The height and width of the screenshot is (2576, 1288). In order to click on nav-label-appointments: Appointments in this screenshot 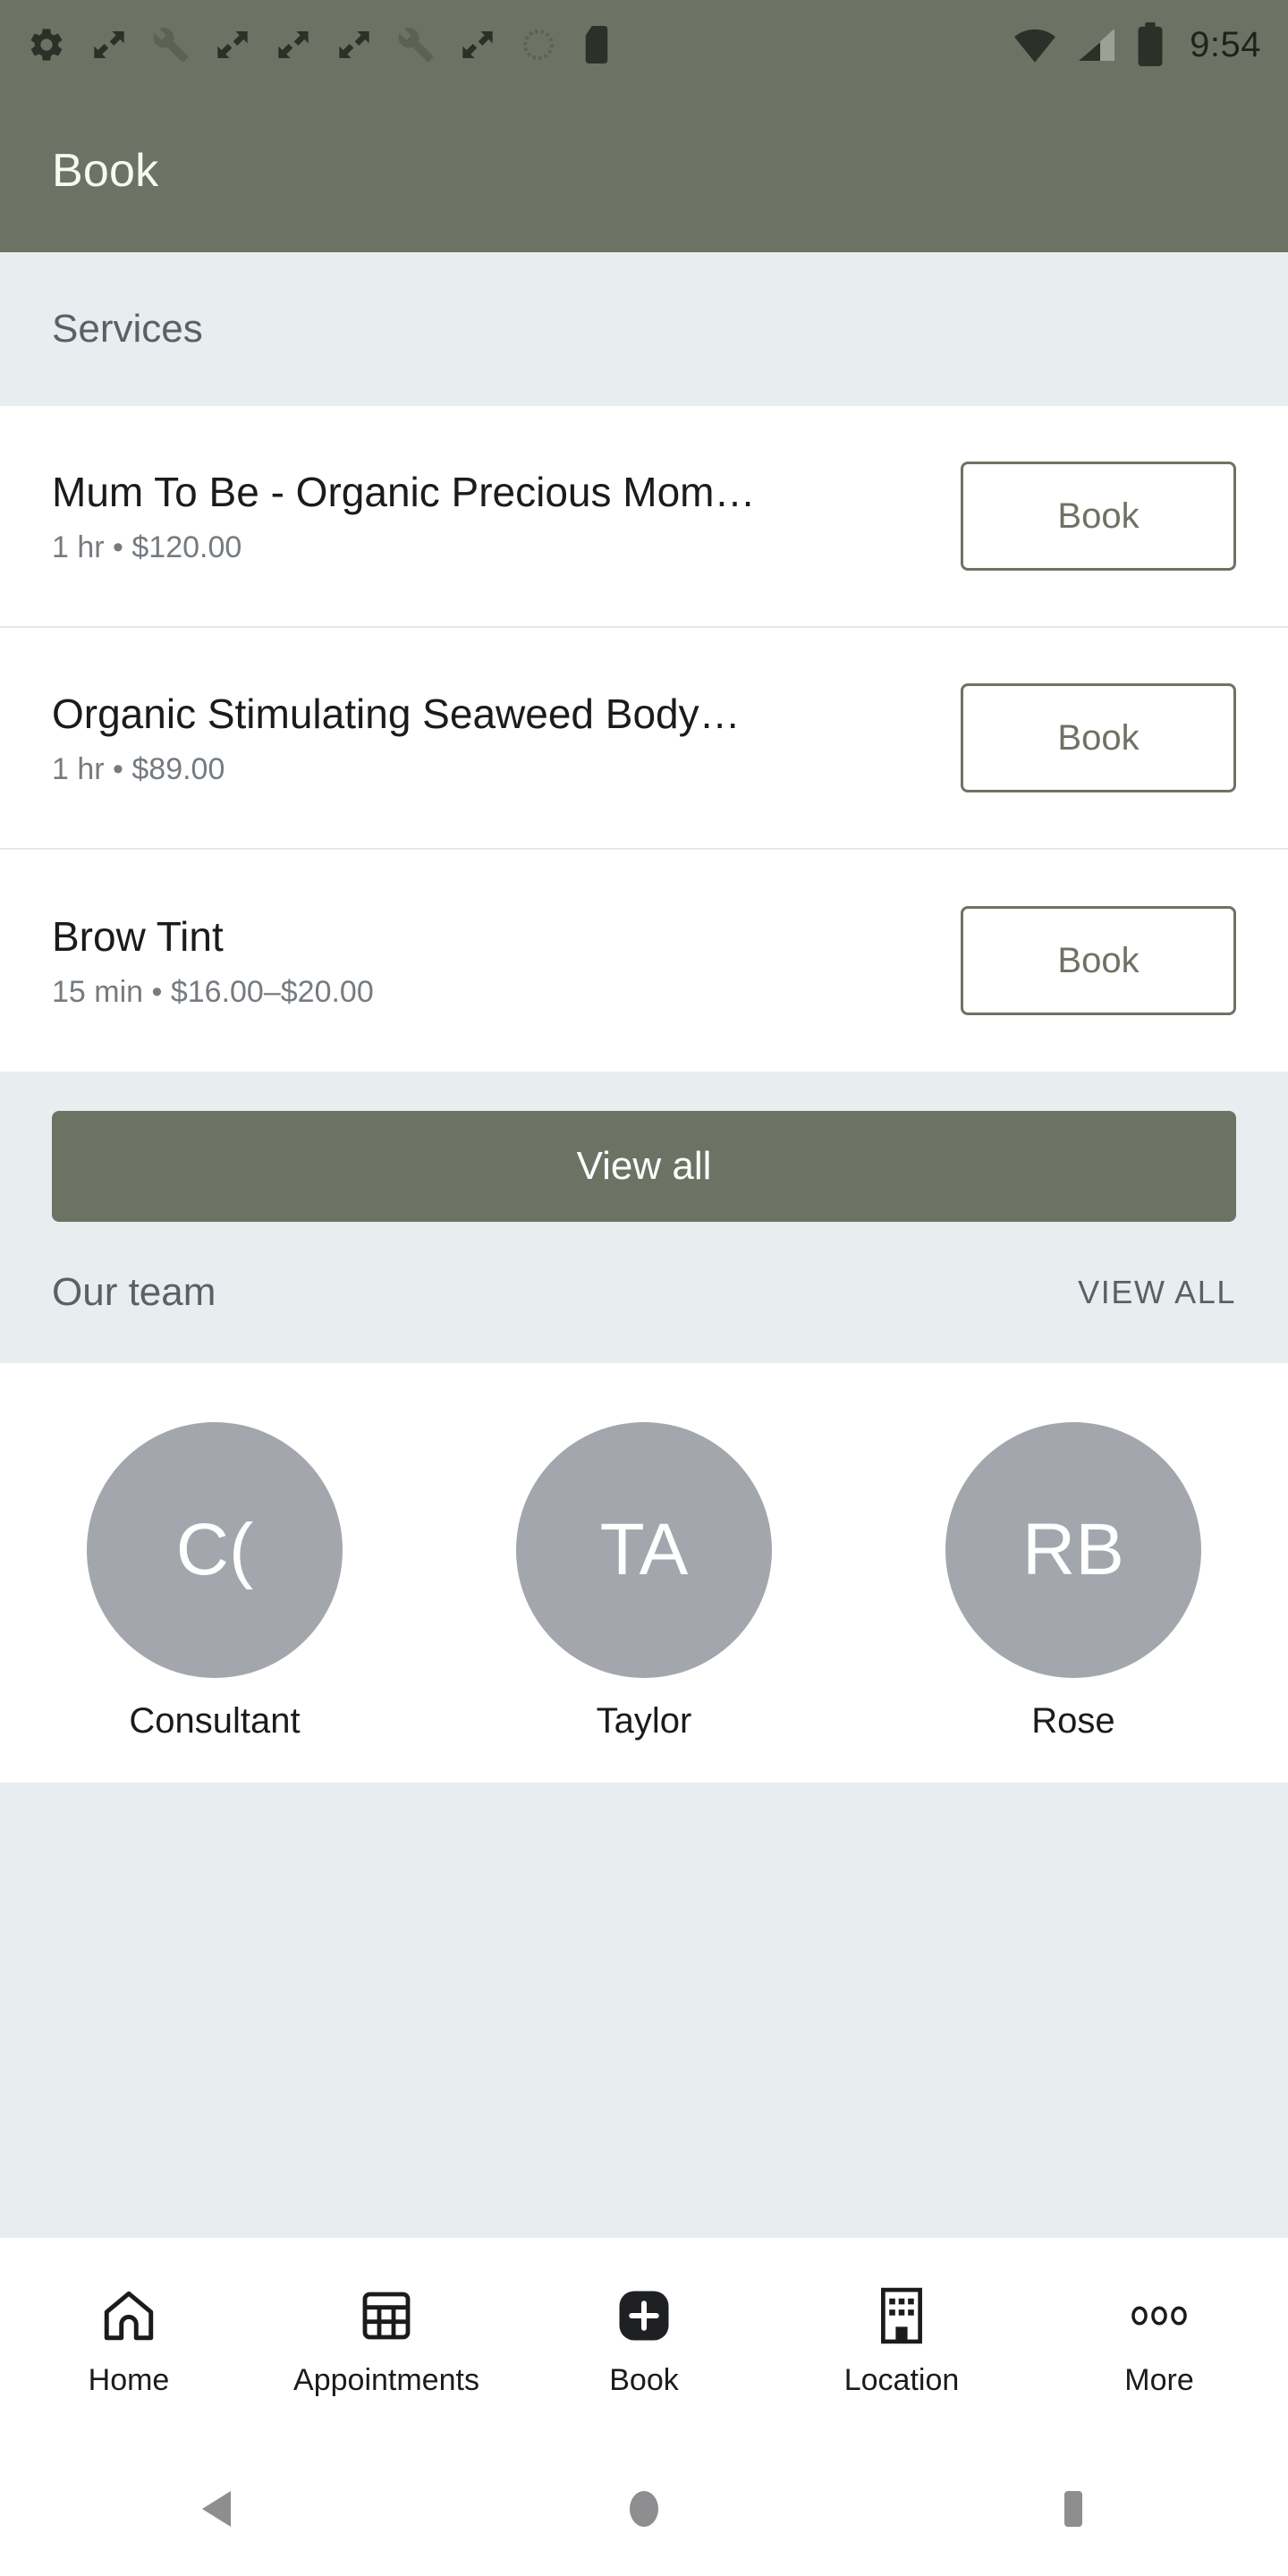, I will do `click(386, 2379)`.